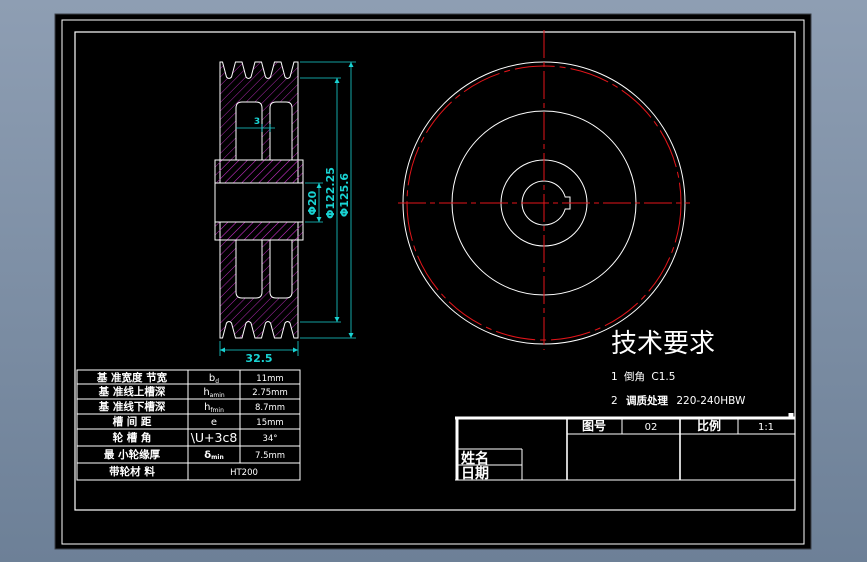  I want to click on pulley-bore, so click(259, 202).